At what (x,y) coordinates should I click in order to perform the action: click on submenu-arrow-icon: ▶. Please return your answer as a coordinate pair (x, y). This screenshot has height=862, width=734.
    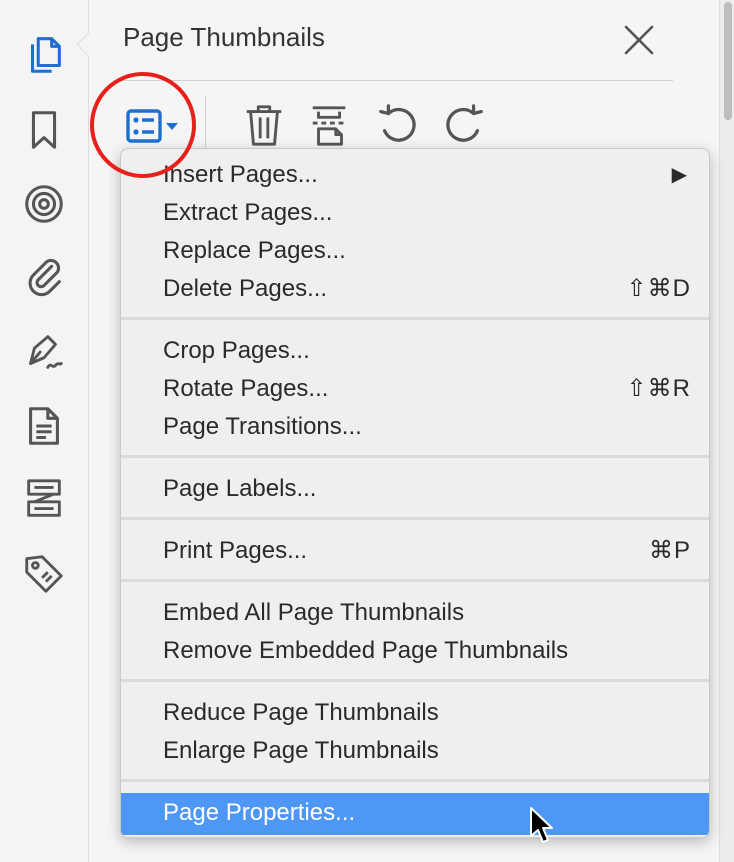
    Looking at the image, I should click on (679, 175).